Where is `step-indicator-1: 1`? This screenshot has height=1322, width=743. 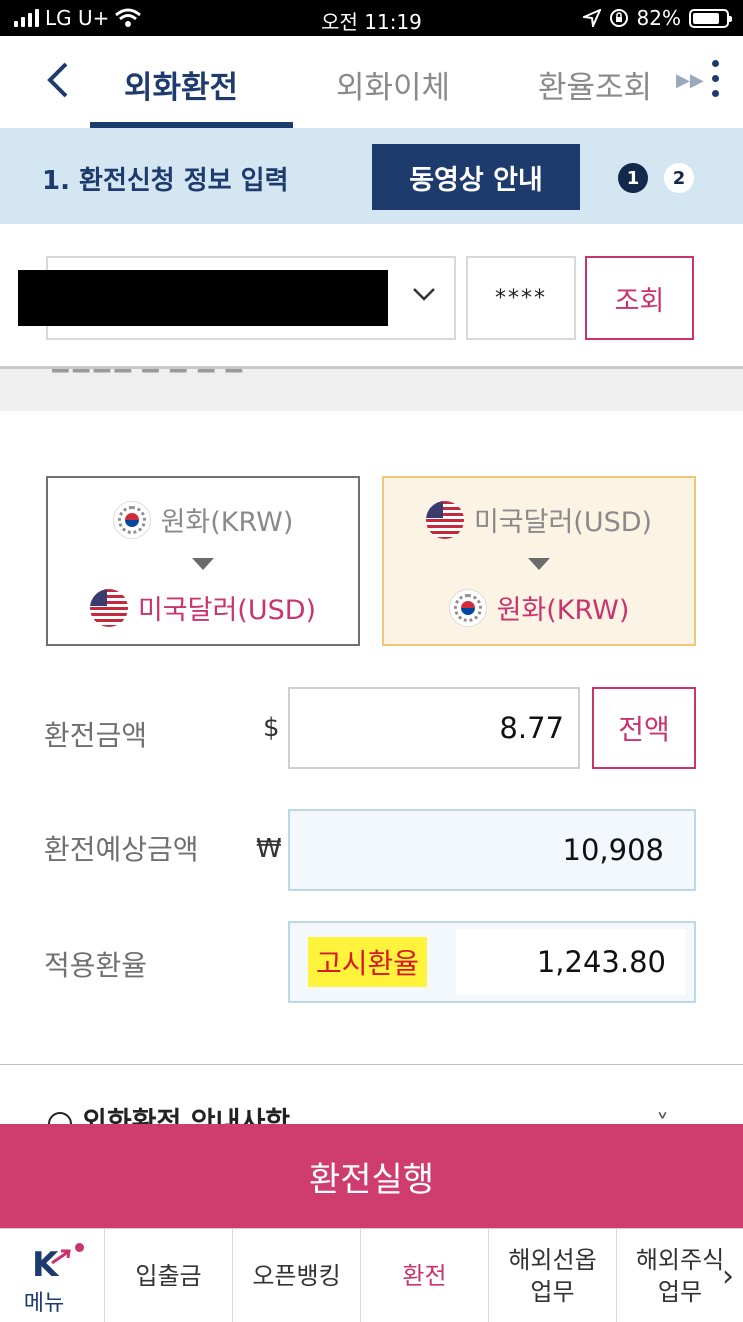 step-indicator-1: 1 is located at coordinates (633, 178).